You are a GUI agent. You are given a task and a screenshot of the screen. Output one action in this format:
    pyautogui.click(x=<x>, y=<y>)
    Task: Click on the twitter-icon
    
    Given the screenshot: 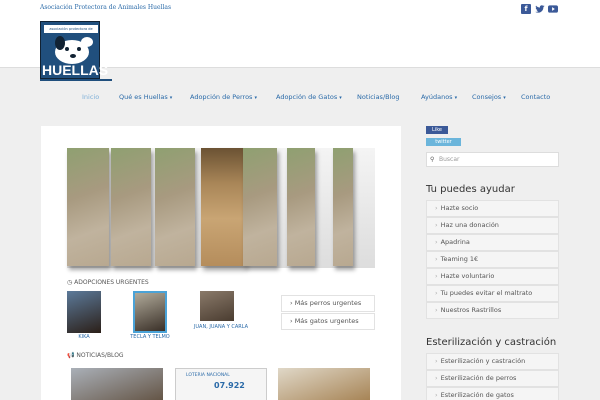 What is the action you would take?
    pyautogui.click(x=540, y=9)
    